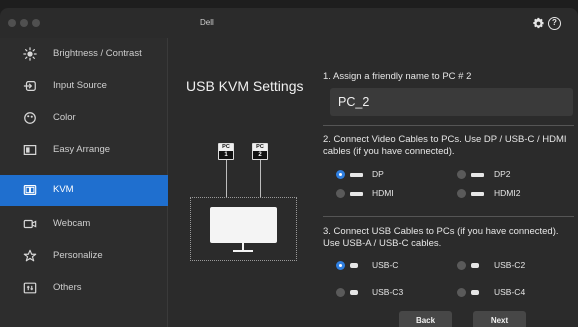  What do you see at coordinates (63, 189) in the screenshot?
I see `sidebar-item-label: KVM` at bounding box center [63, 189].